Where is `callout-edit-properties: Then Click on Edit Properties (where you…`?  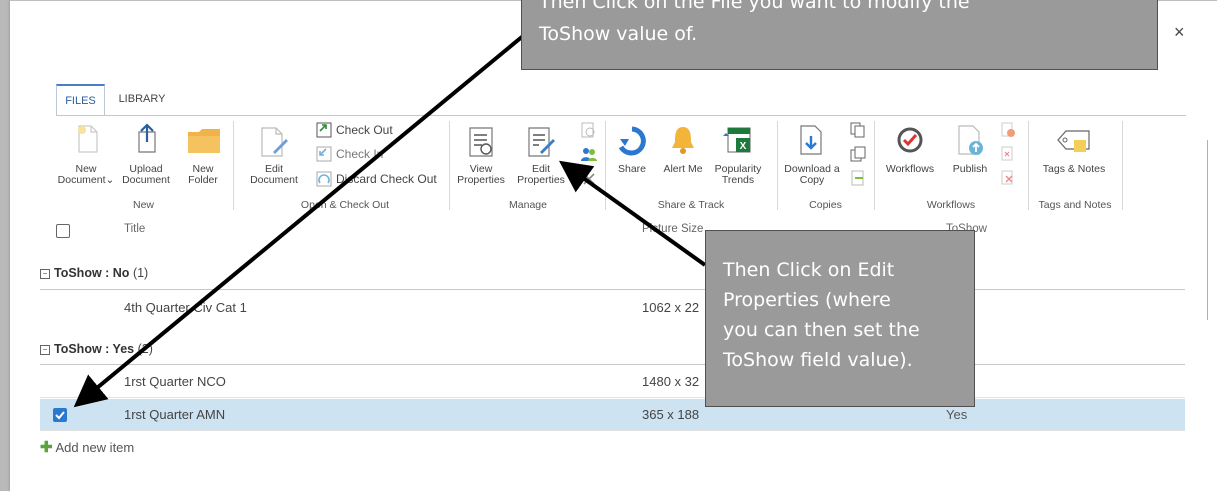
callout-edit-properties: Then Click on Edit Properties (where you… is located at coordinates (840, 318).